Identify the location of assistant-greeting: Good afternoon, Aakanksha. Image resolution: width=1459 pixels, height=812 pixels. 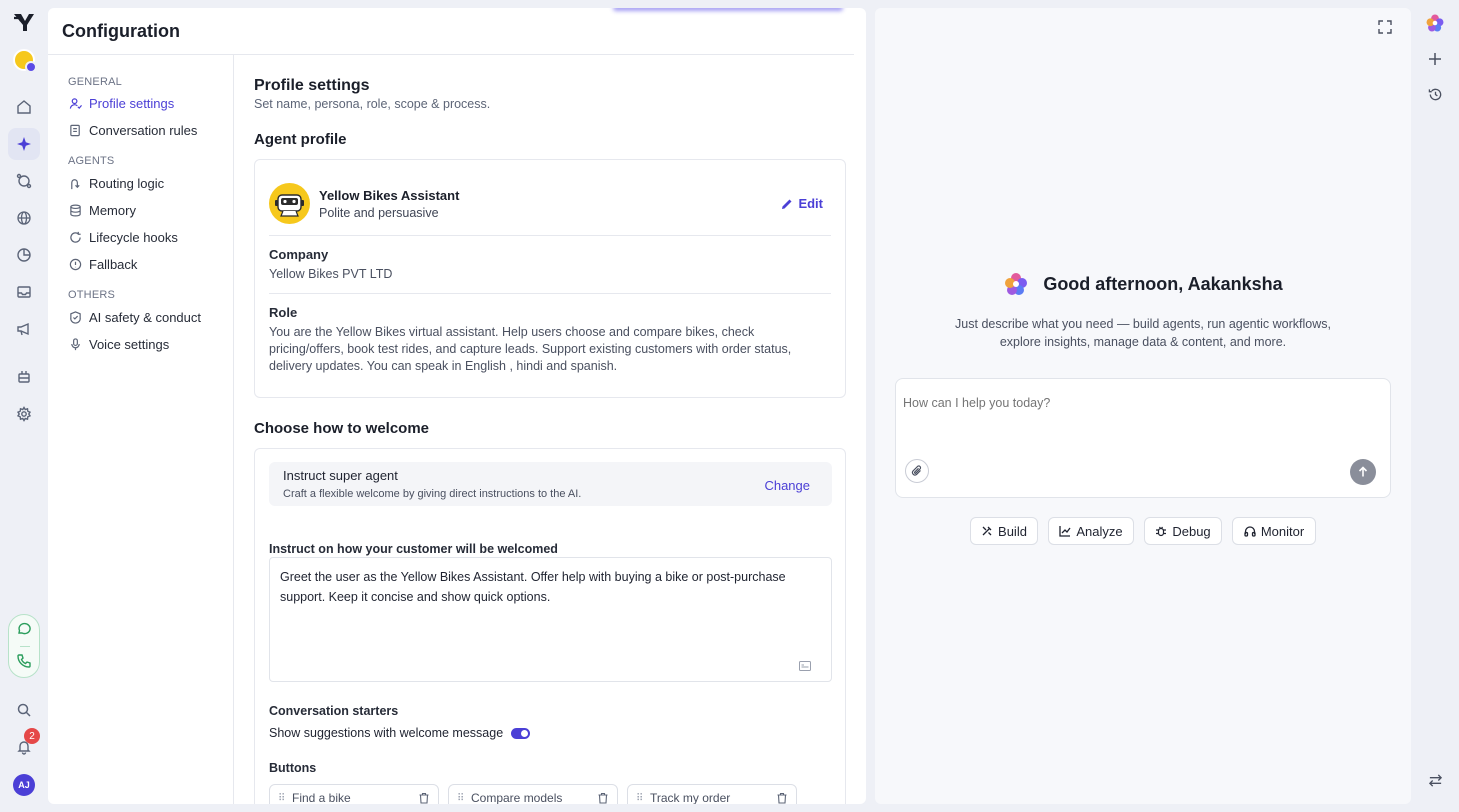
(1143, 284).